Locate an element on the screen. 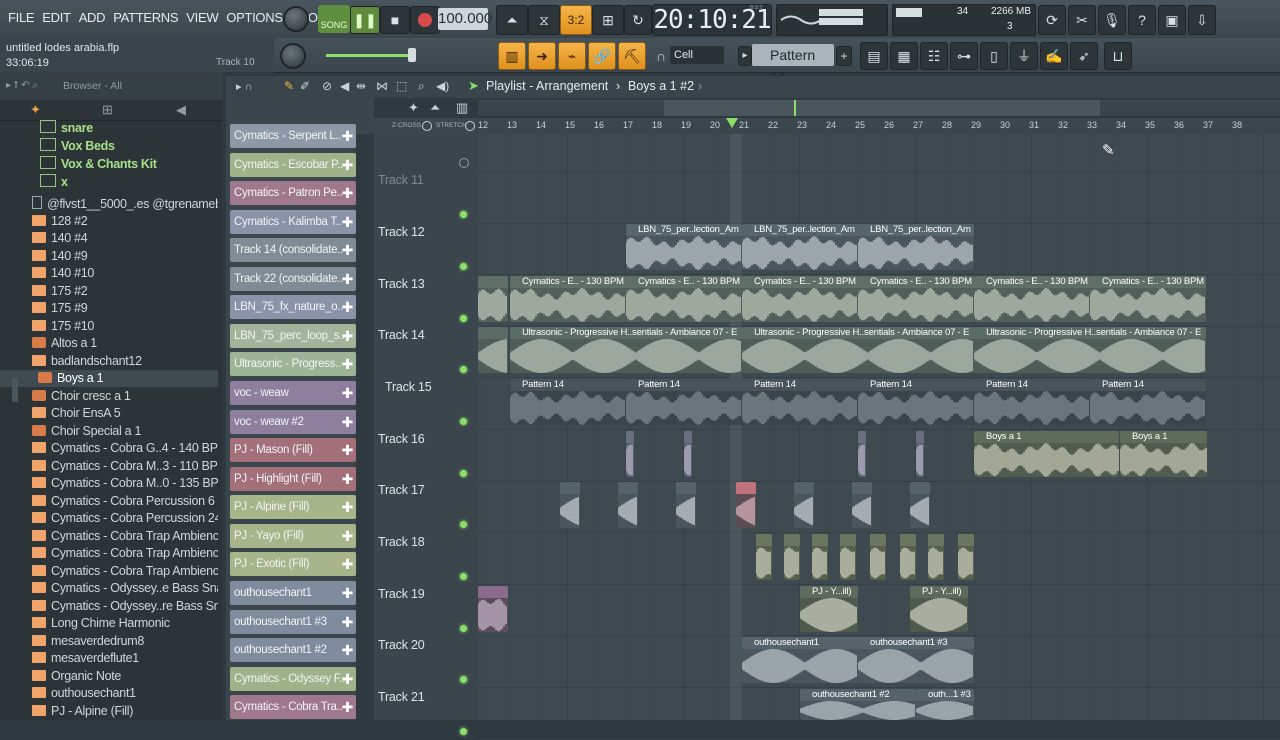 The height and width of the screenshot is (740, 1280). playlist-clip: outhousechant1 #2 is located at coordinates (858, 704).